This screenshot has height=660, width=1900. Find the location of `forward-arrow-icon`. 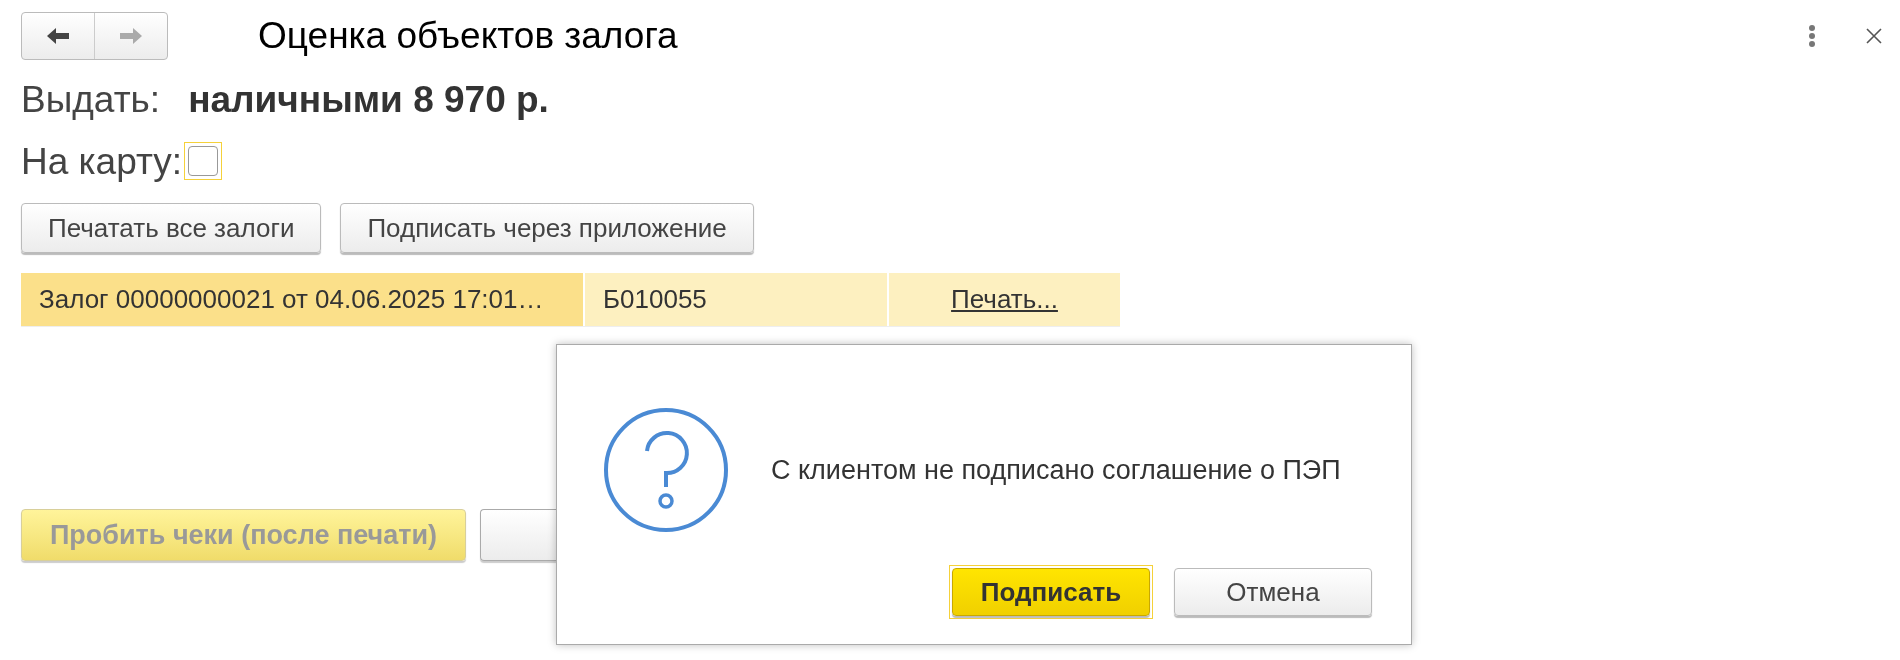

forward-arrow-icon is located at coordinates (131, 36).